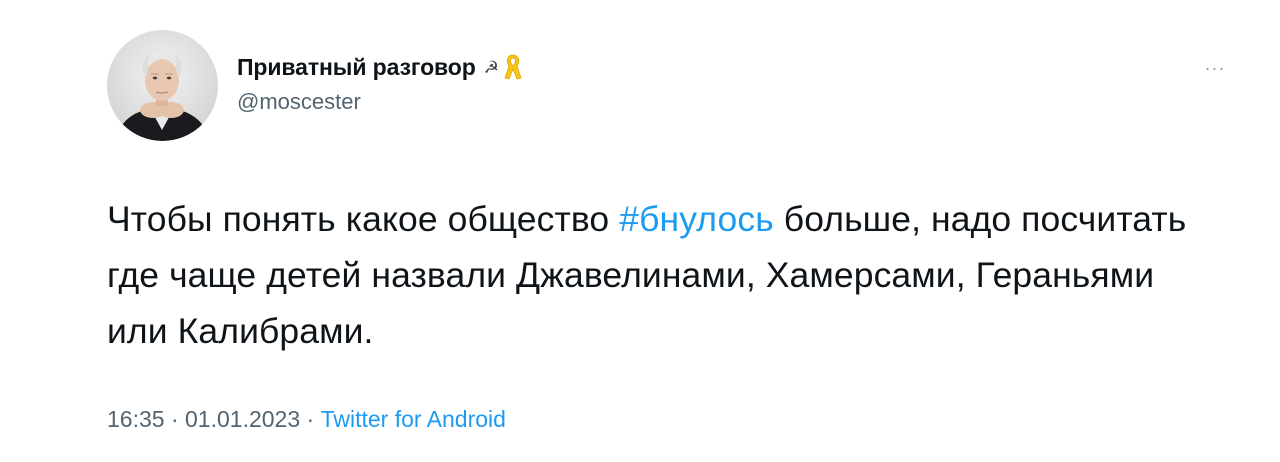 This screenshot has width=1280, height=462. I want to click on avatar-photo-icon, so click(162, 85).